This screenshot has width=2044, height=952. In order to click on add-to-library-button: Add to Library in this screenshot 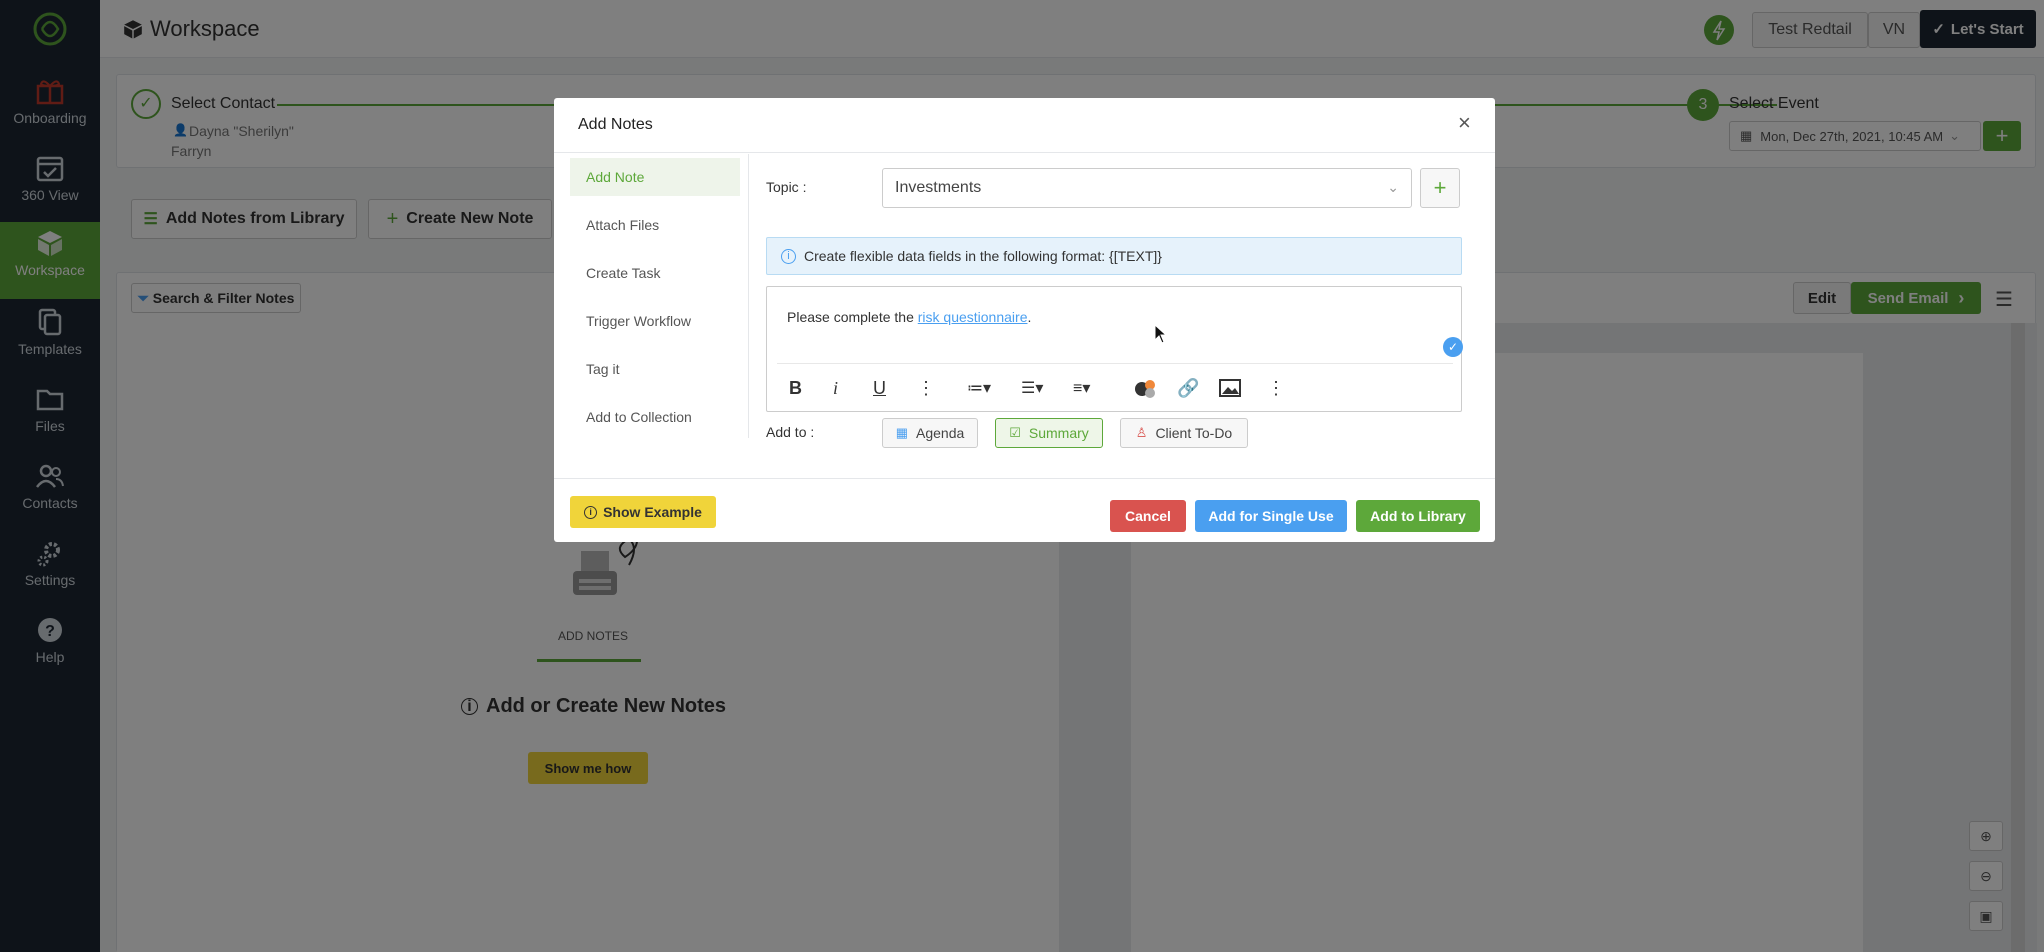, I will do `click(1418, 516)`.